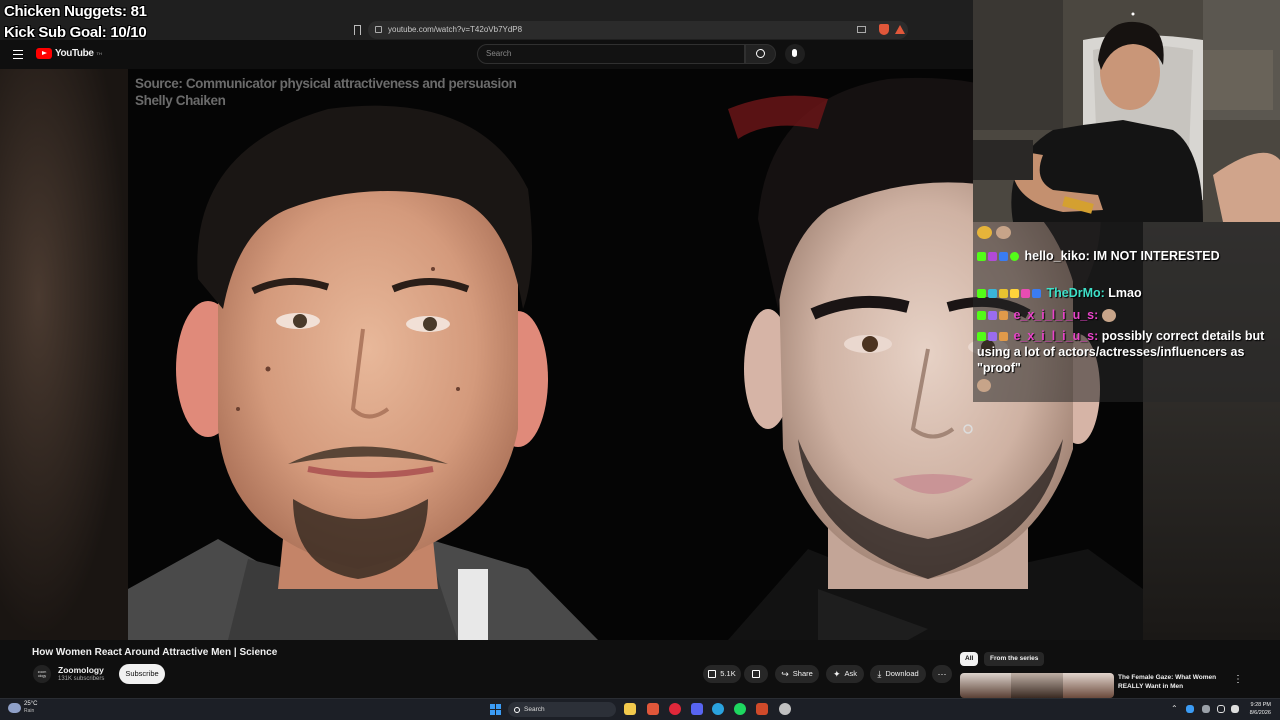 This screenshot has height=720, width=1280. What do you see at coordinates (357, 30) in the screenshot?
I see `bookmark-icon` at bounding box center [357, 30].